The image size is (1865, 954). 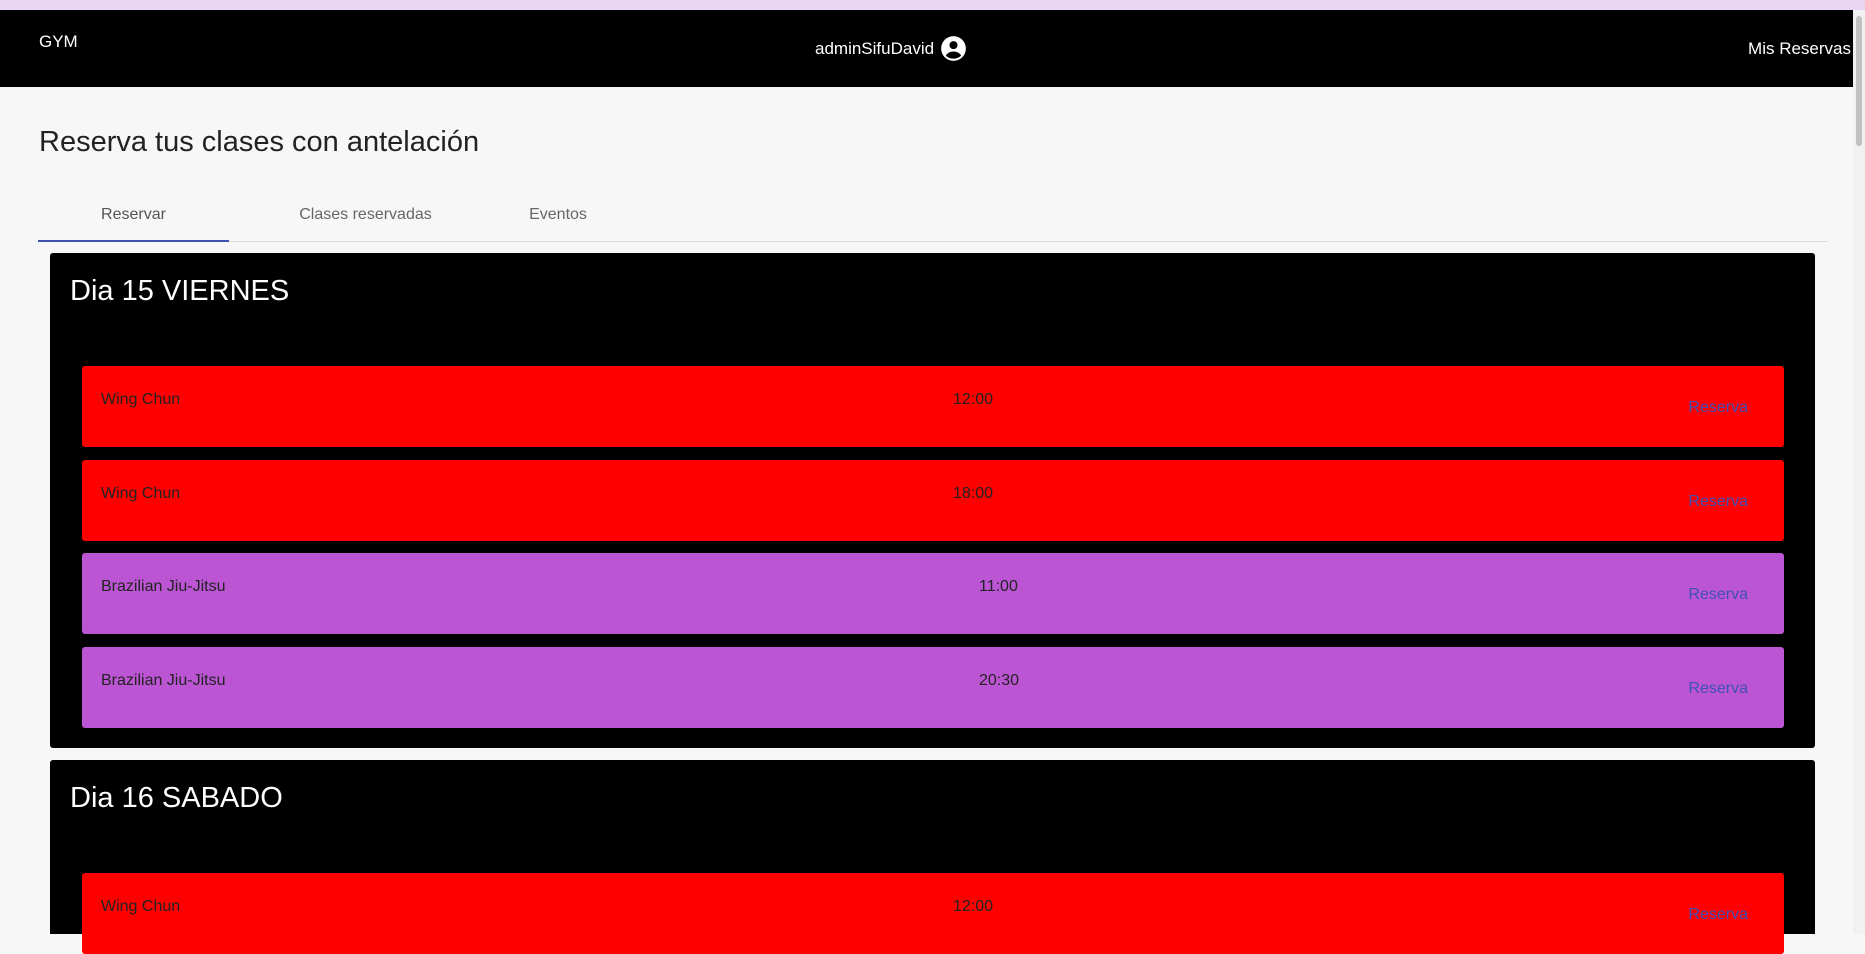 I want to click on tab-bar: Reservar Clases reservadas Eventos, so click(x=933, y=216).